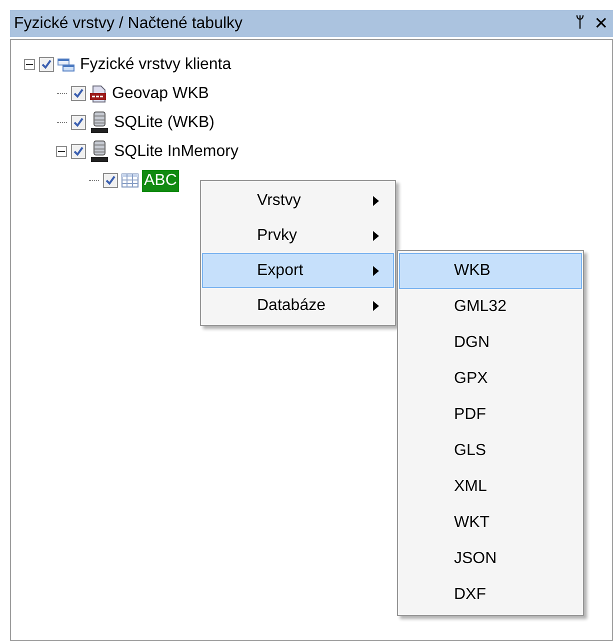 The image size is (613, 641). I want to click on menu-item: WKT, so click(490, 523).